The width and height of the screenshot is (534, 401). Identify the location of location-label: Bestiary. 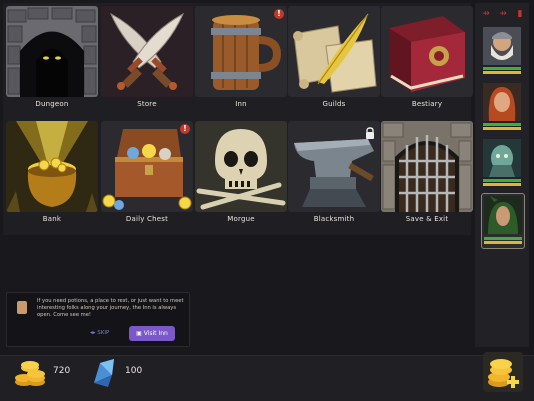
(427, 104).